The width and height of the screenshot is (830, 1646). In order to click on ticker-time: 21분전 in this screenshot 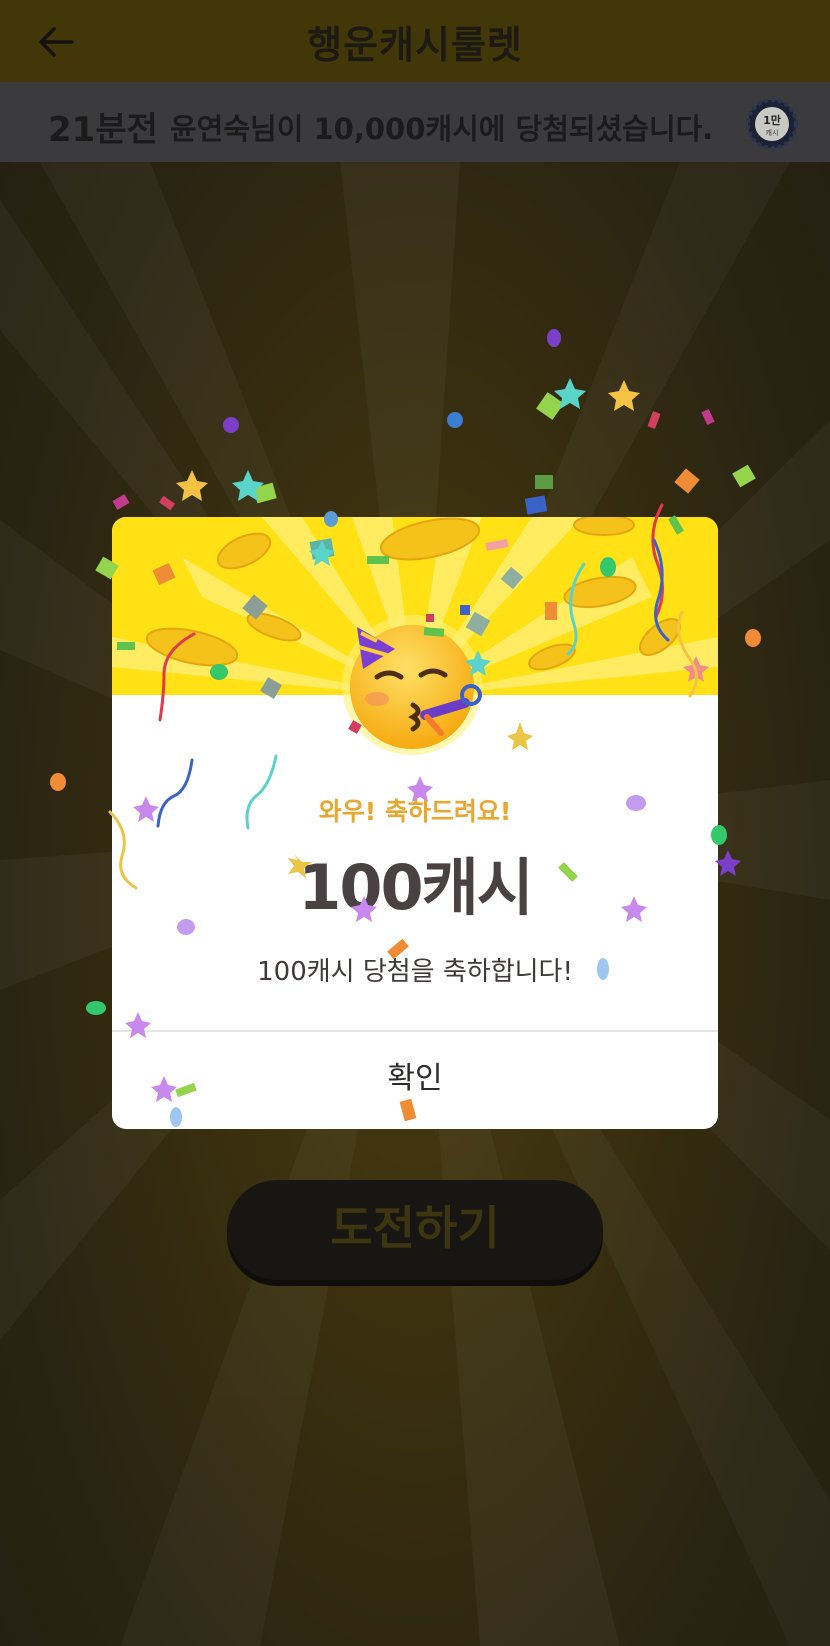, I will do `click(103, 130)`.